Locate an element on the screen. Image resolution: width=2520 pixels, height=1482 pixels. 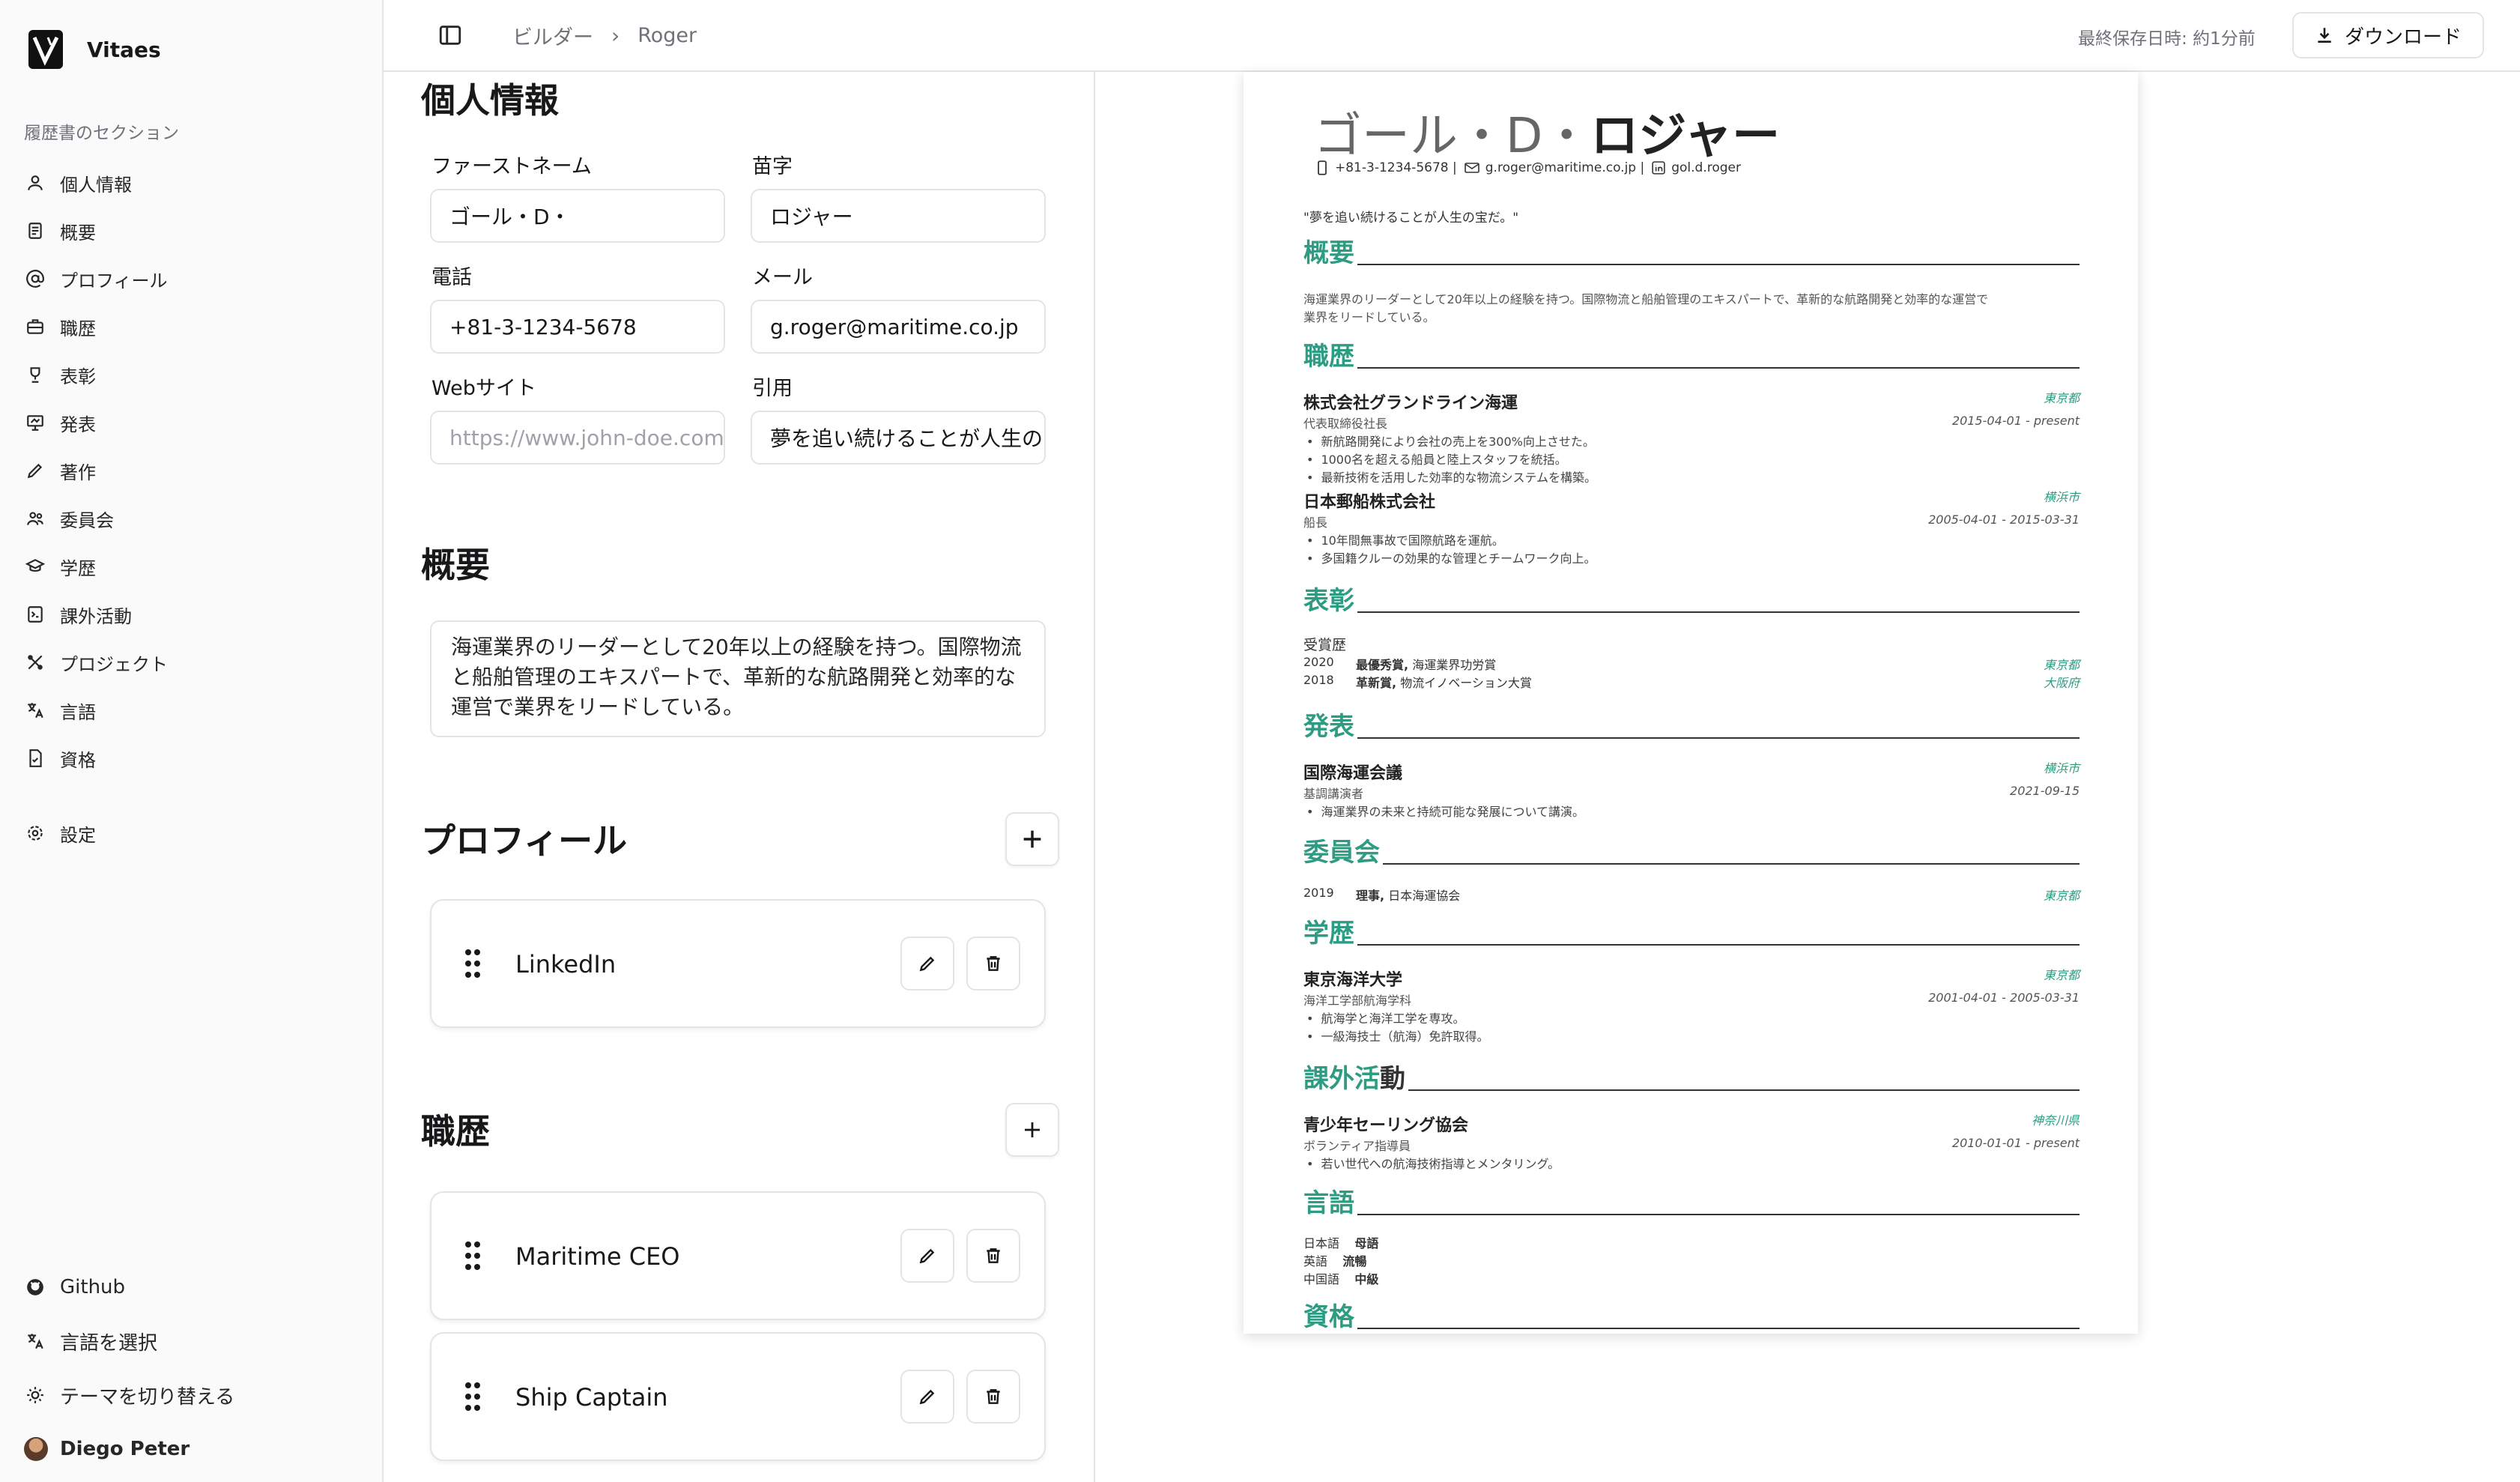
resume-edu-location: 東京都 is located at coordinates (2061, 975).